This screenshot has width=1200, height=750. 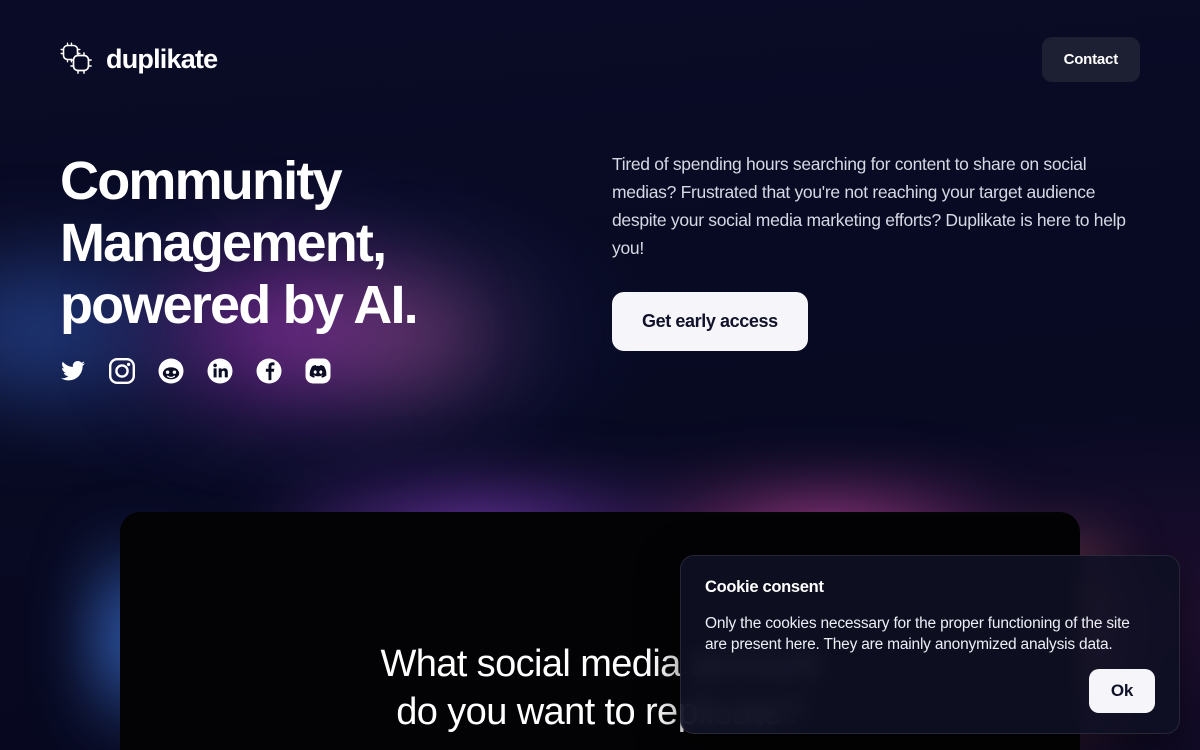 I want to click on hero-headline: Community Management, powered by AI., so click(x=310, y=243).